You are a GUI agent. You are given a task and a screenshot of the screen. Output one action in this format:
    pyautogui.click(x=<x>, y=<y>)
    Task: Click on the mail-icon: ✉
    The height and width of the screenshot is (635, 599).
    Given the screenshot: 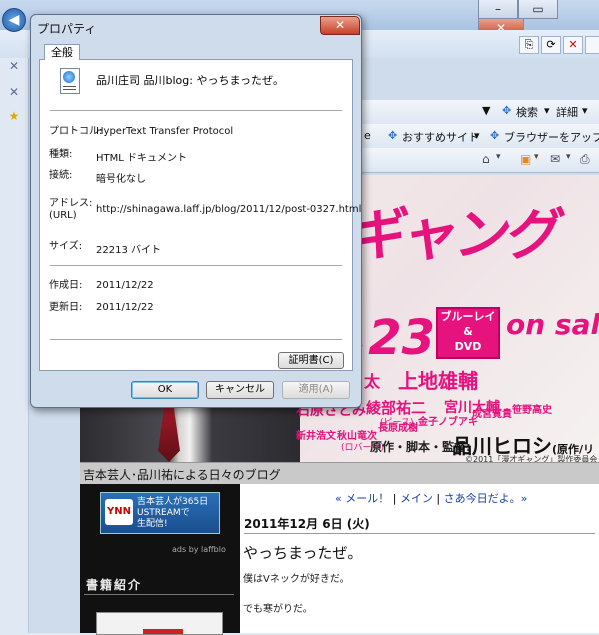 What is the action you would take?
    pyautogui.click(x=555, y=159)
    